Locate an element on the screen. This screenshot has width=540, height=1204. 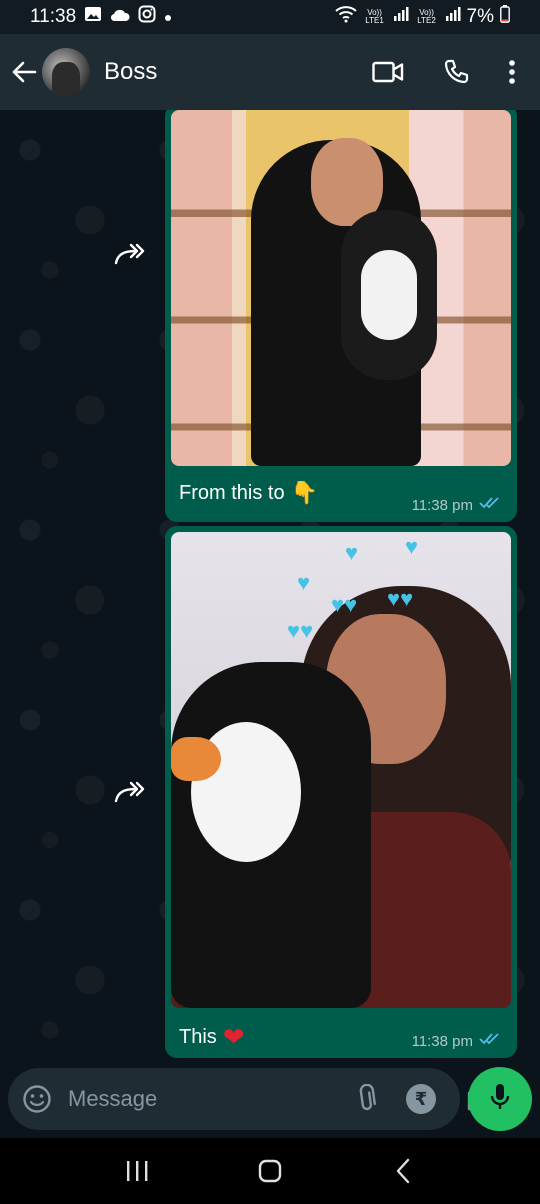
voice-call-icon is located at coordinates (456, 72).